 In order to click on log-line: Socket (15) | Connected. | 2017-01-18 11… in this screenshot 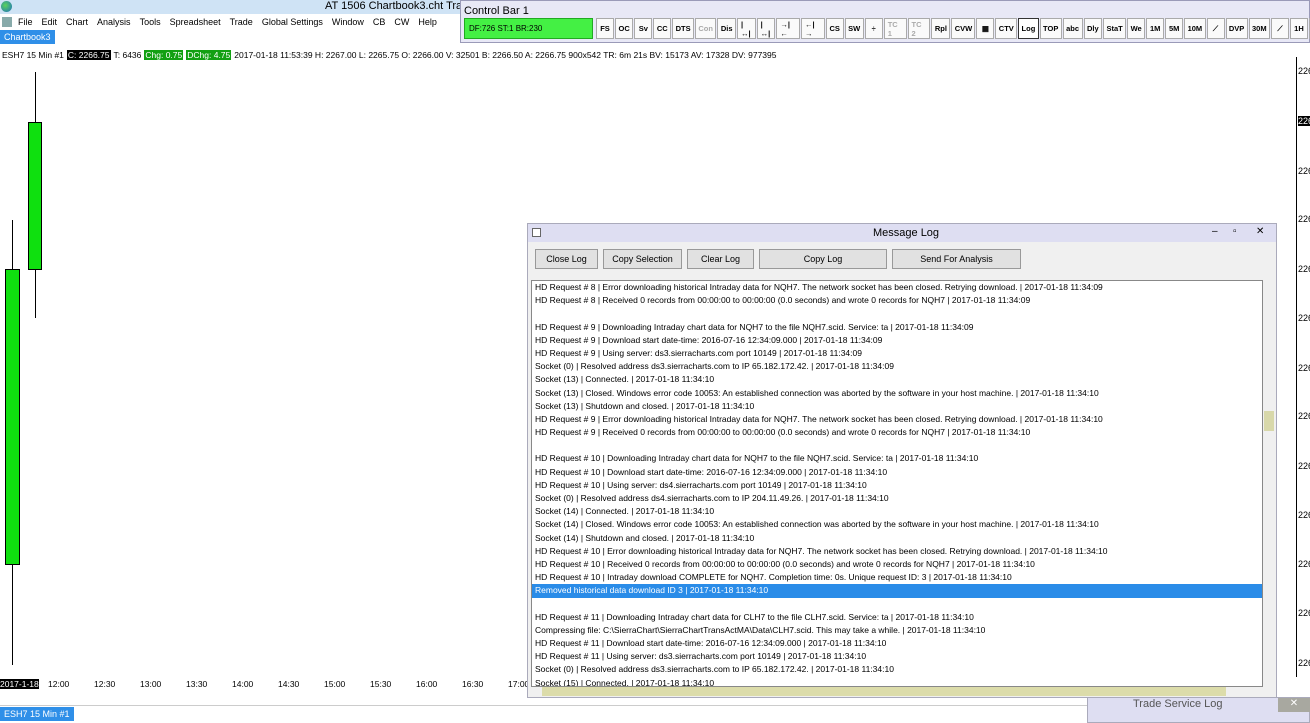, I will do `click(897, 681)`.